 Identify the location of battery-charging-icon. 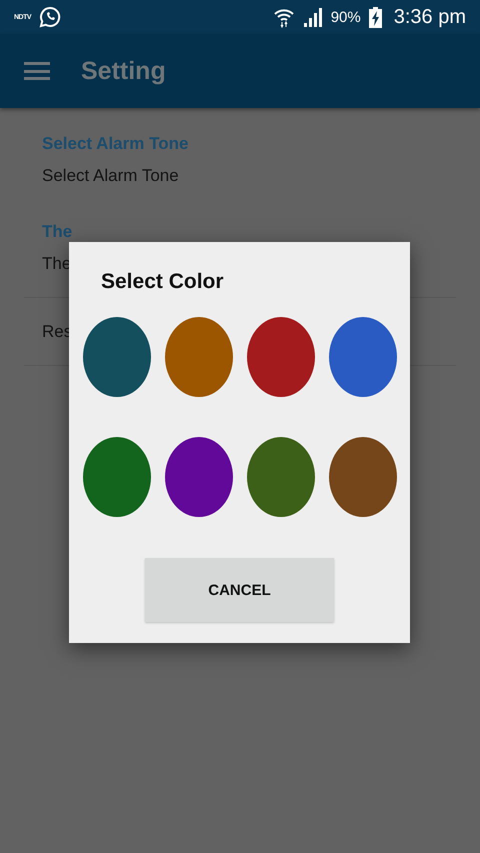
(375, 17).